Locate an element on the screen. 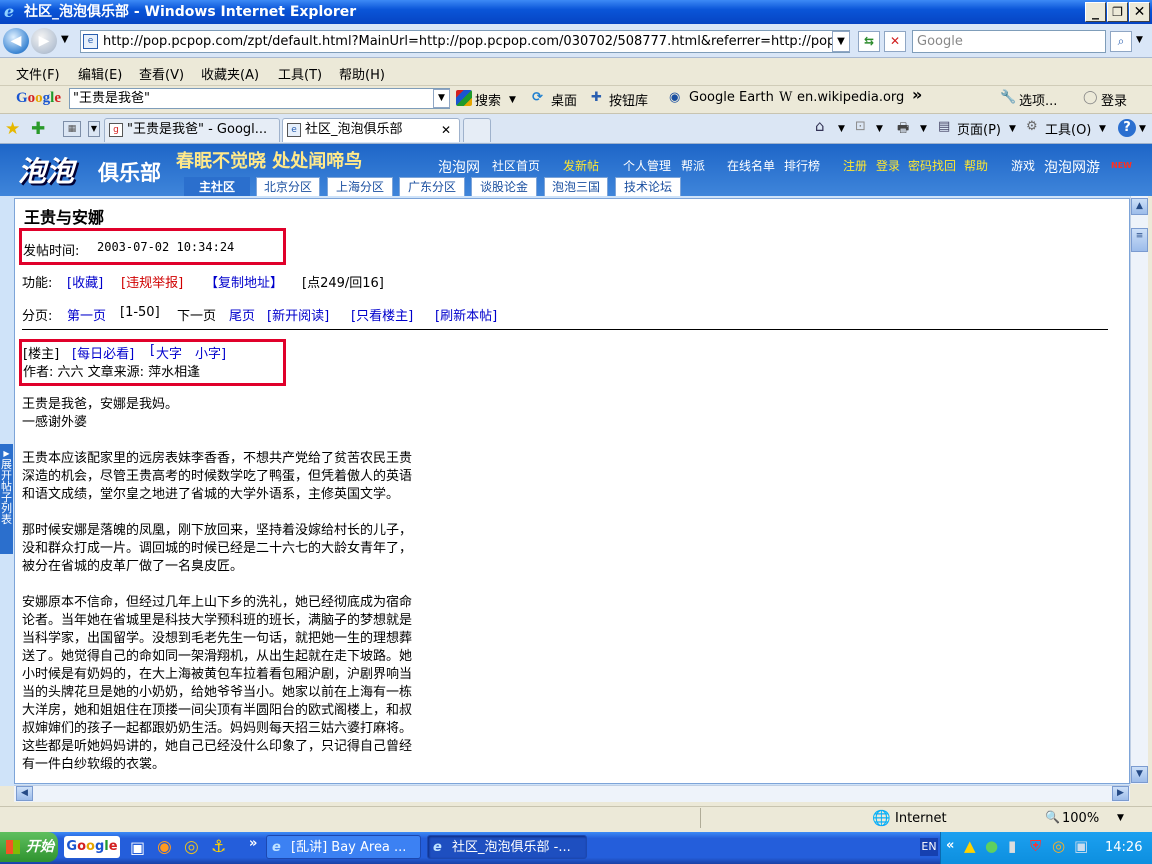  tray-chrome-icon: ◎ is located at coordinates (1058, 846).